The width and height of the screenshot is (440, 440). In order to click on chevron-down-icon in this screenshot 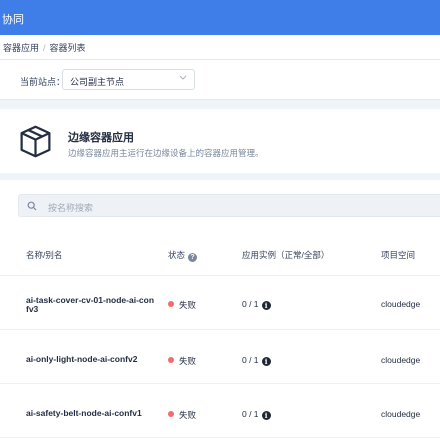, I will do `click(183, 77)`.